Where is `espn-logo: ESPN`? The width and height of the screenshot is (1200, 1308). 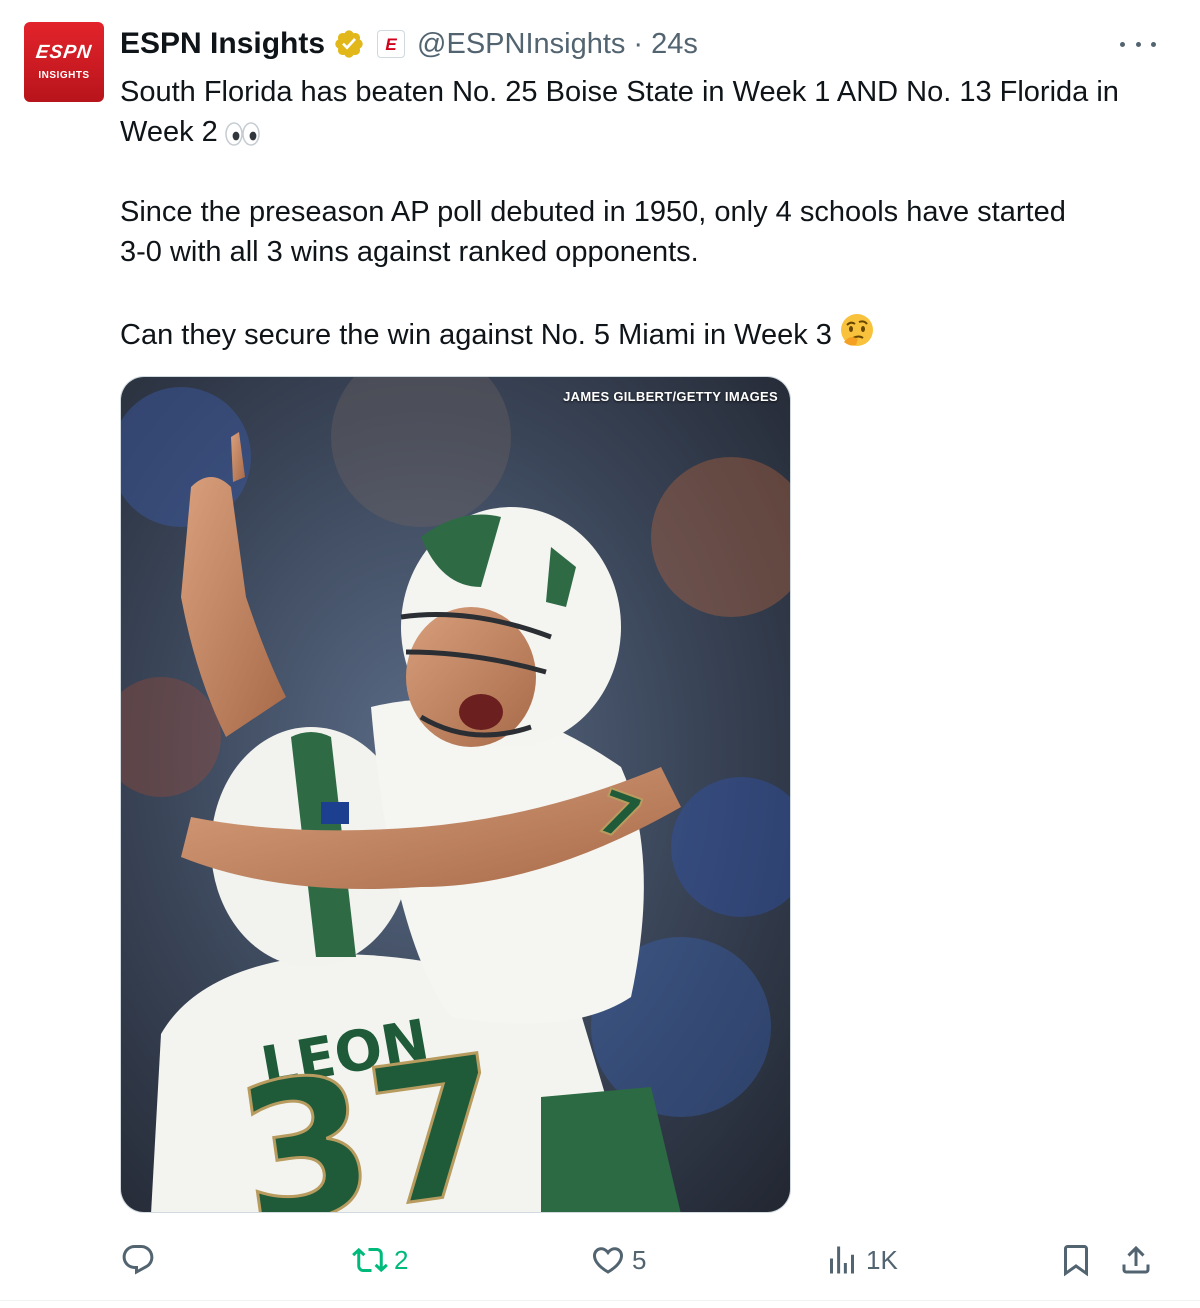
espn-logo: ESPN is located at coordinates (64, 52).